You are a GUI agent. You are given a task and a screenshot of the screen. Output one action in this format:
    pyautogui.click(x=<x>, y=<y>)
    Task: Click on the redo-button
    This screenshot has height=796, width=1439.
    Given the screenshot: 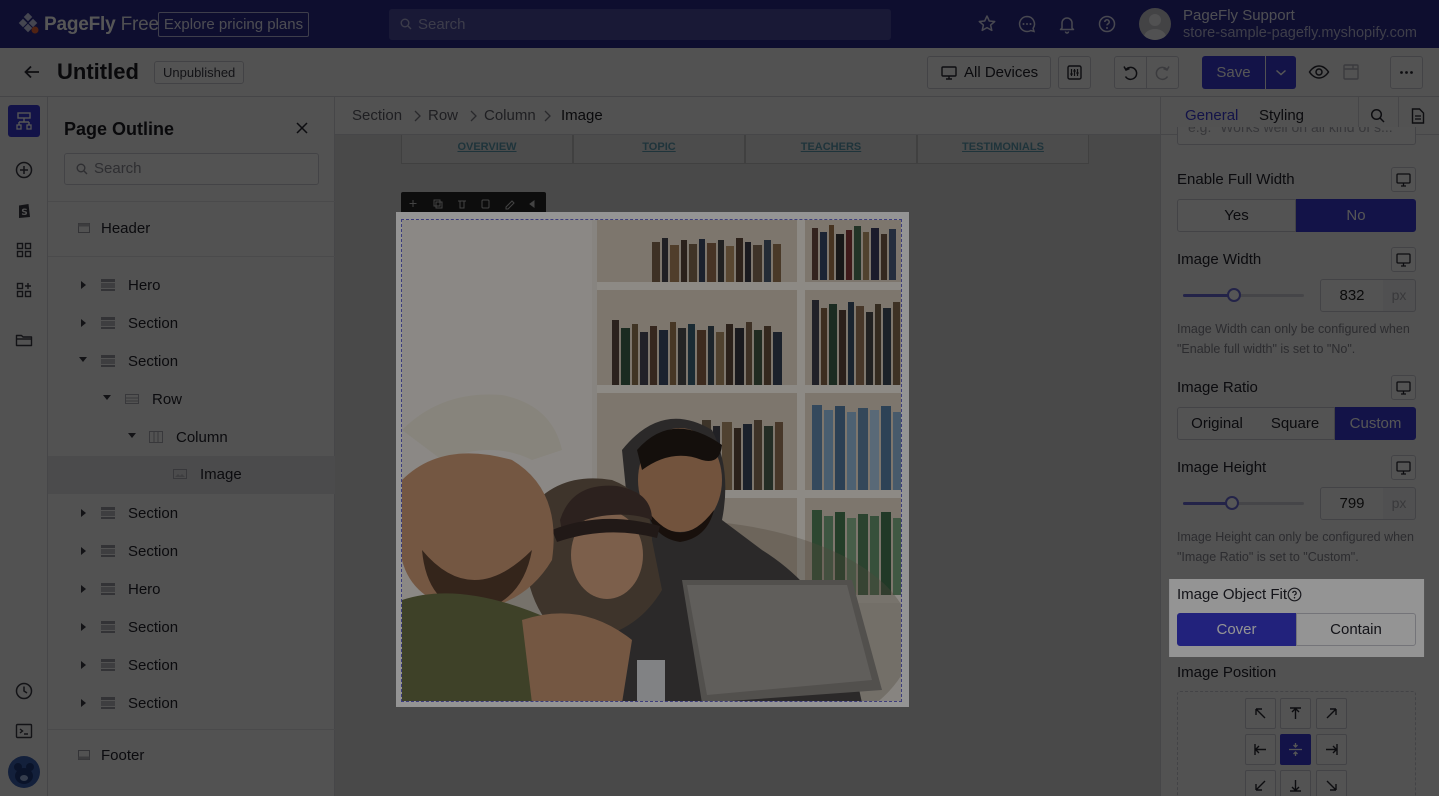 What is the action you would take?
    pyautogui.click(x=1162, y=72)
    